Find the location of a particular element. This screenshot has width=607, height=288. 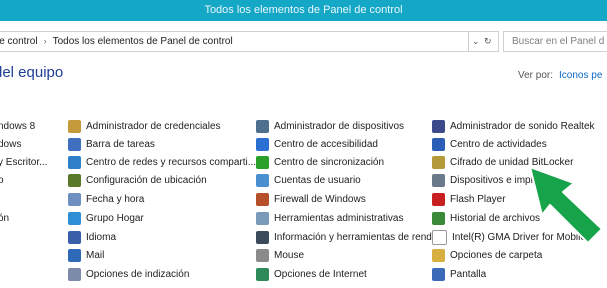

control-panel-item-label: ndows 8 is located at coordinates (18, 126).